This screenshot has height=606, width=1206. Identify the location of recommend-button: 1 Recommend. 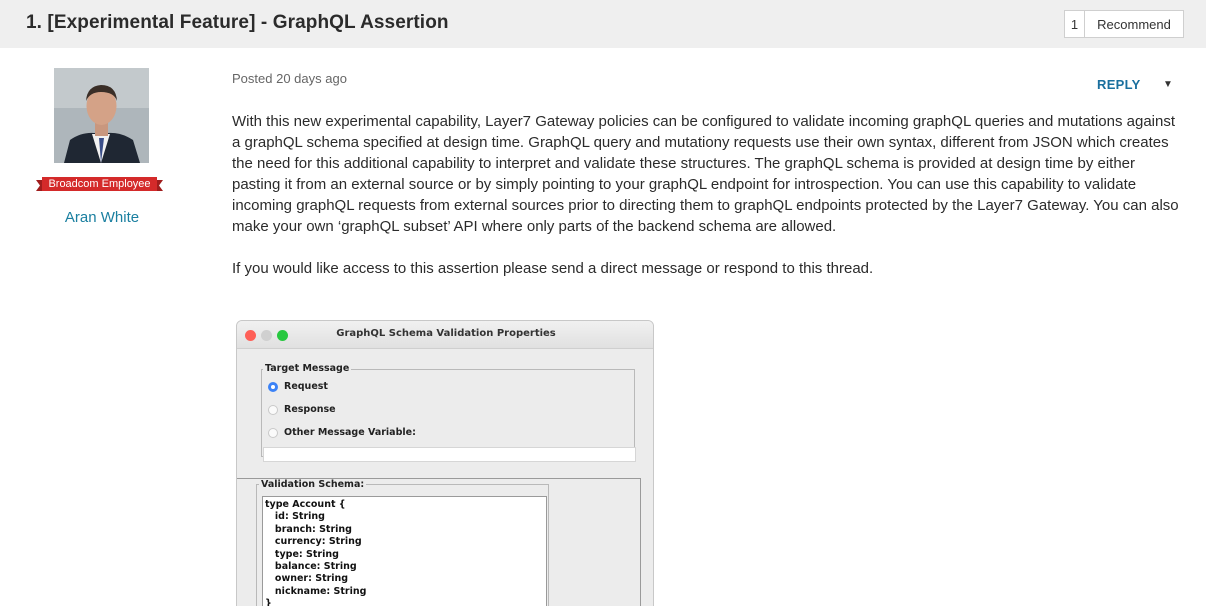
(1124, 24).